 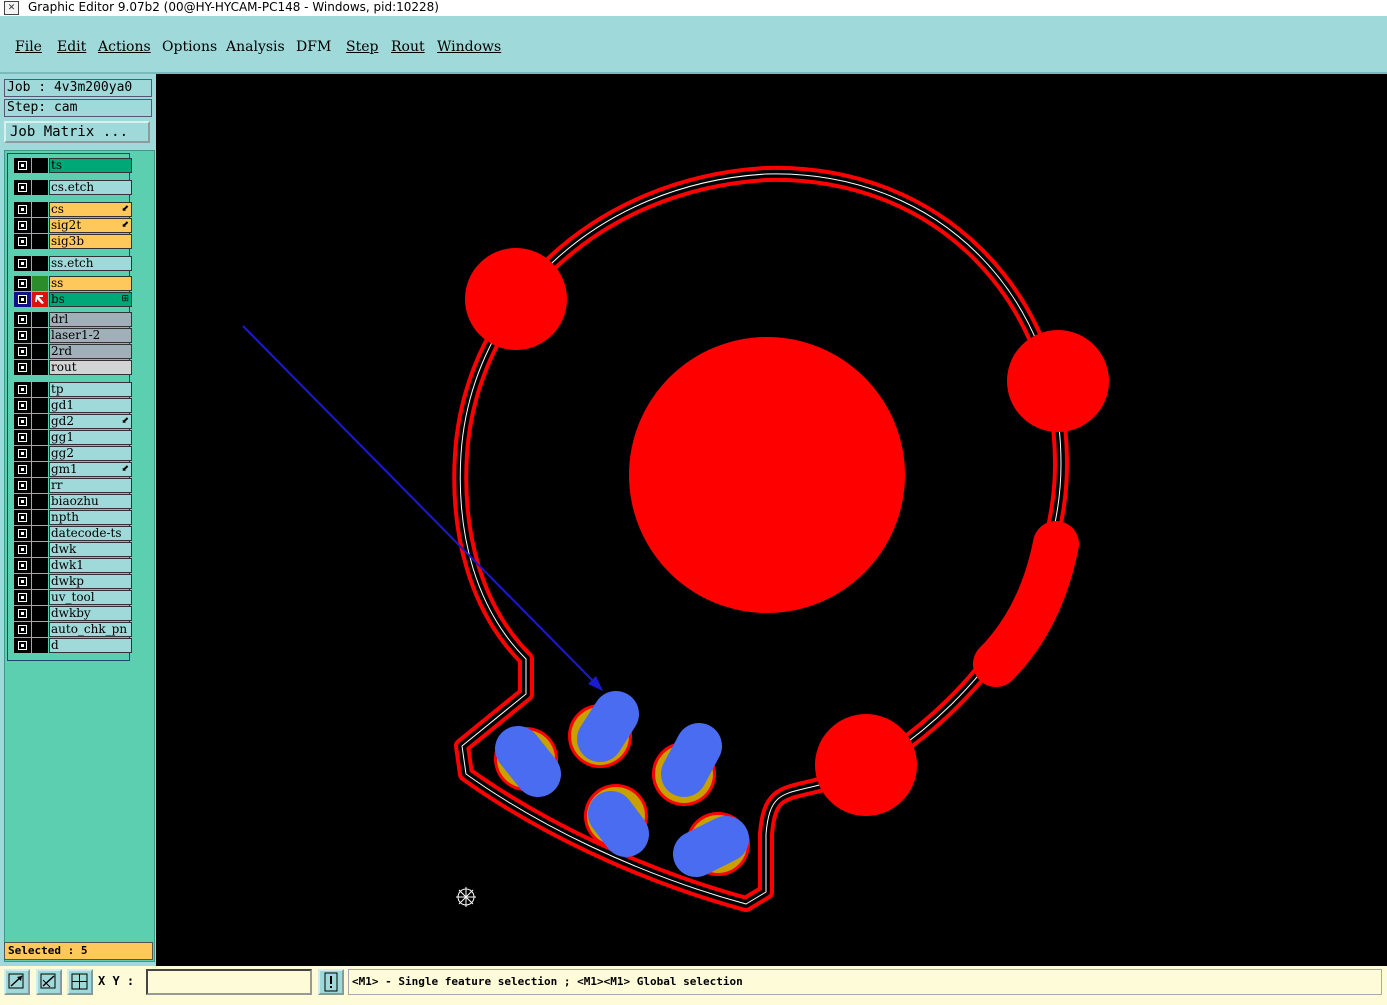 I want to click on measure-icon, so click(x=49, y=982).